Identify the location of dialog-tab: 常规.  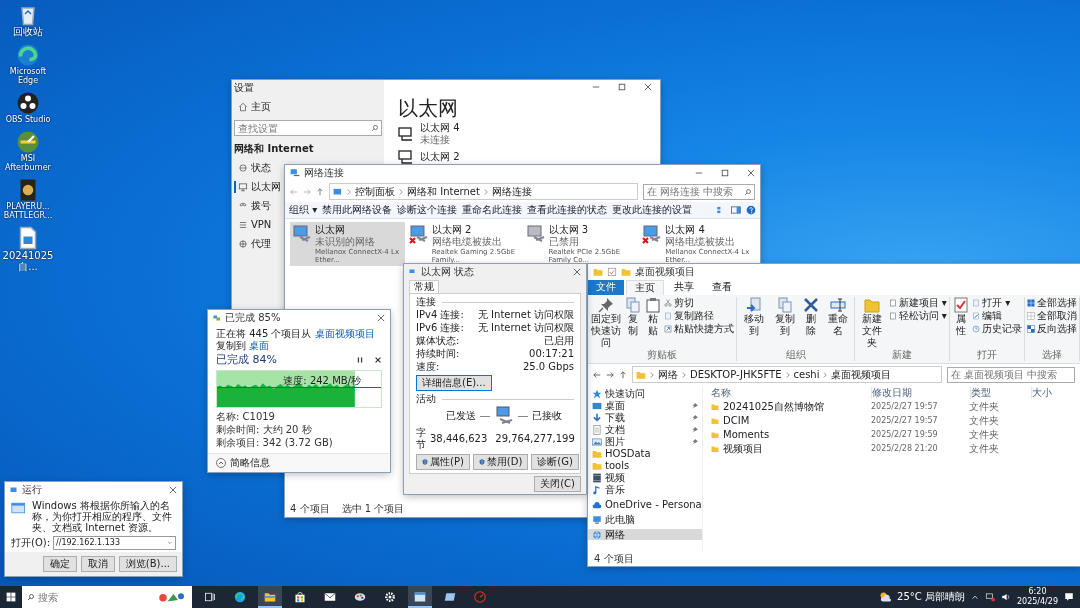
(424, 286).